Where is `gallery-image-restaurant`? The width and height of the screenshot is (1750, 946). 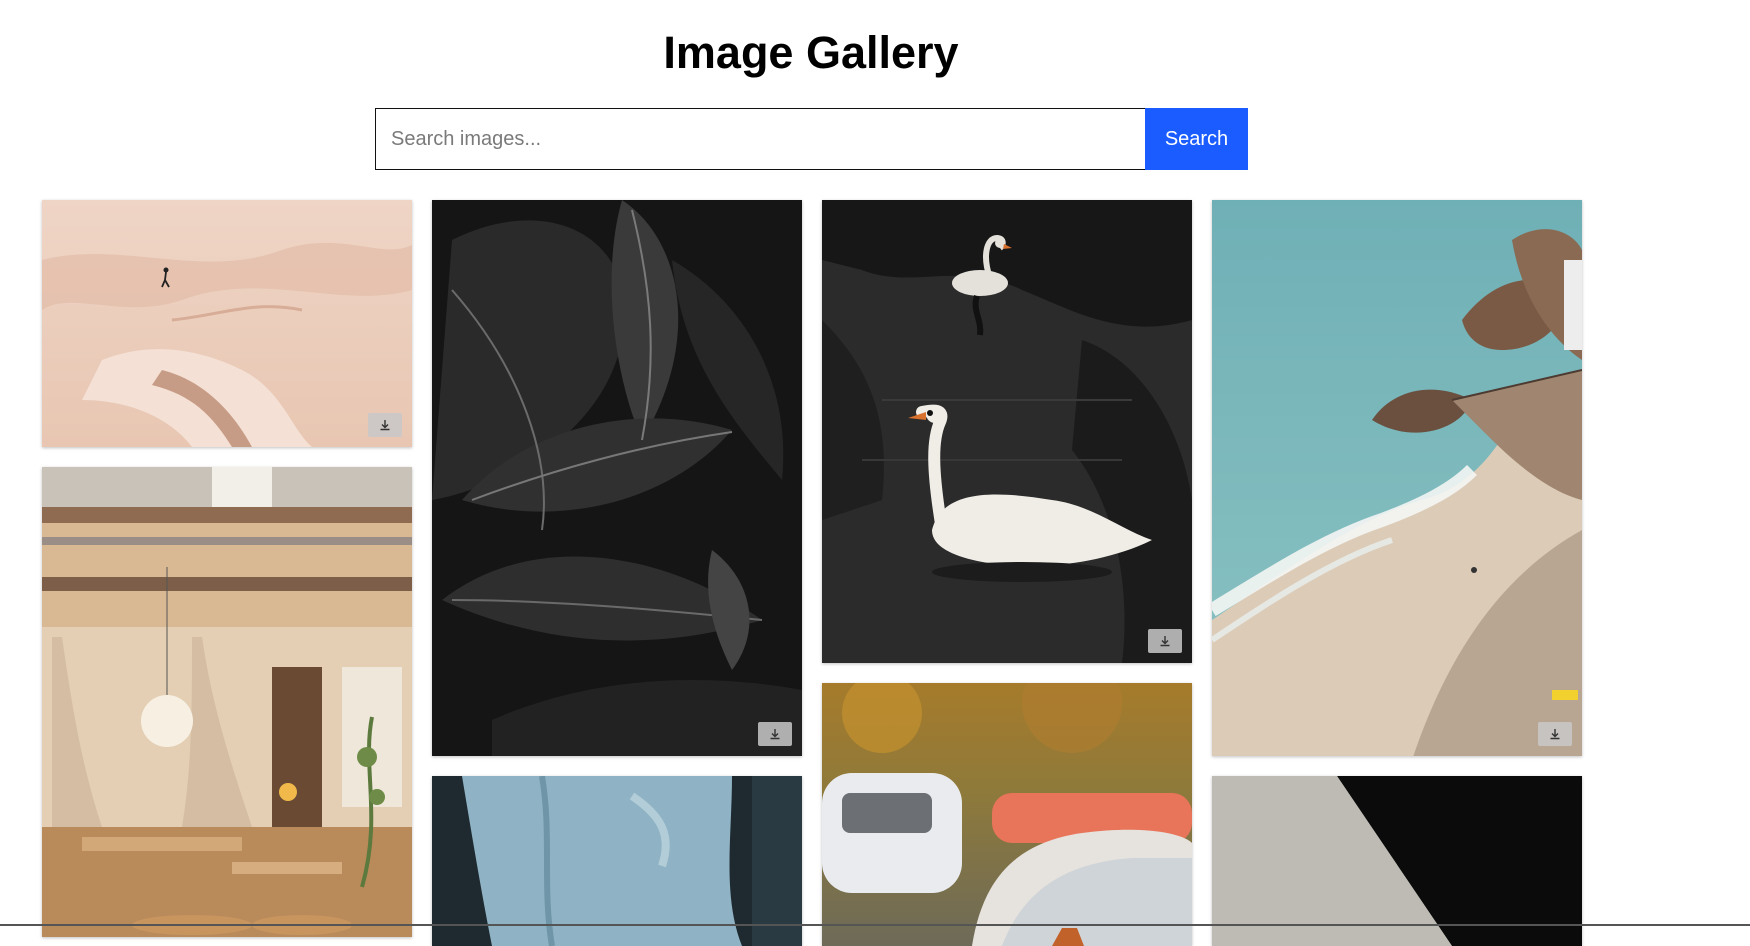
gallery-image-restaurant is located at coordinates (227, 702).